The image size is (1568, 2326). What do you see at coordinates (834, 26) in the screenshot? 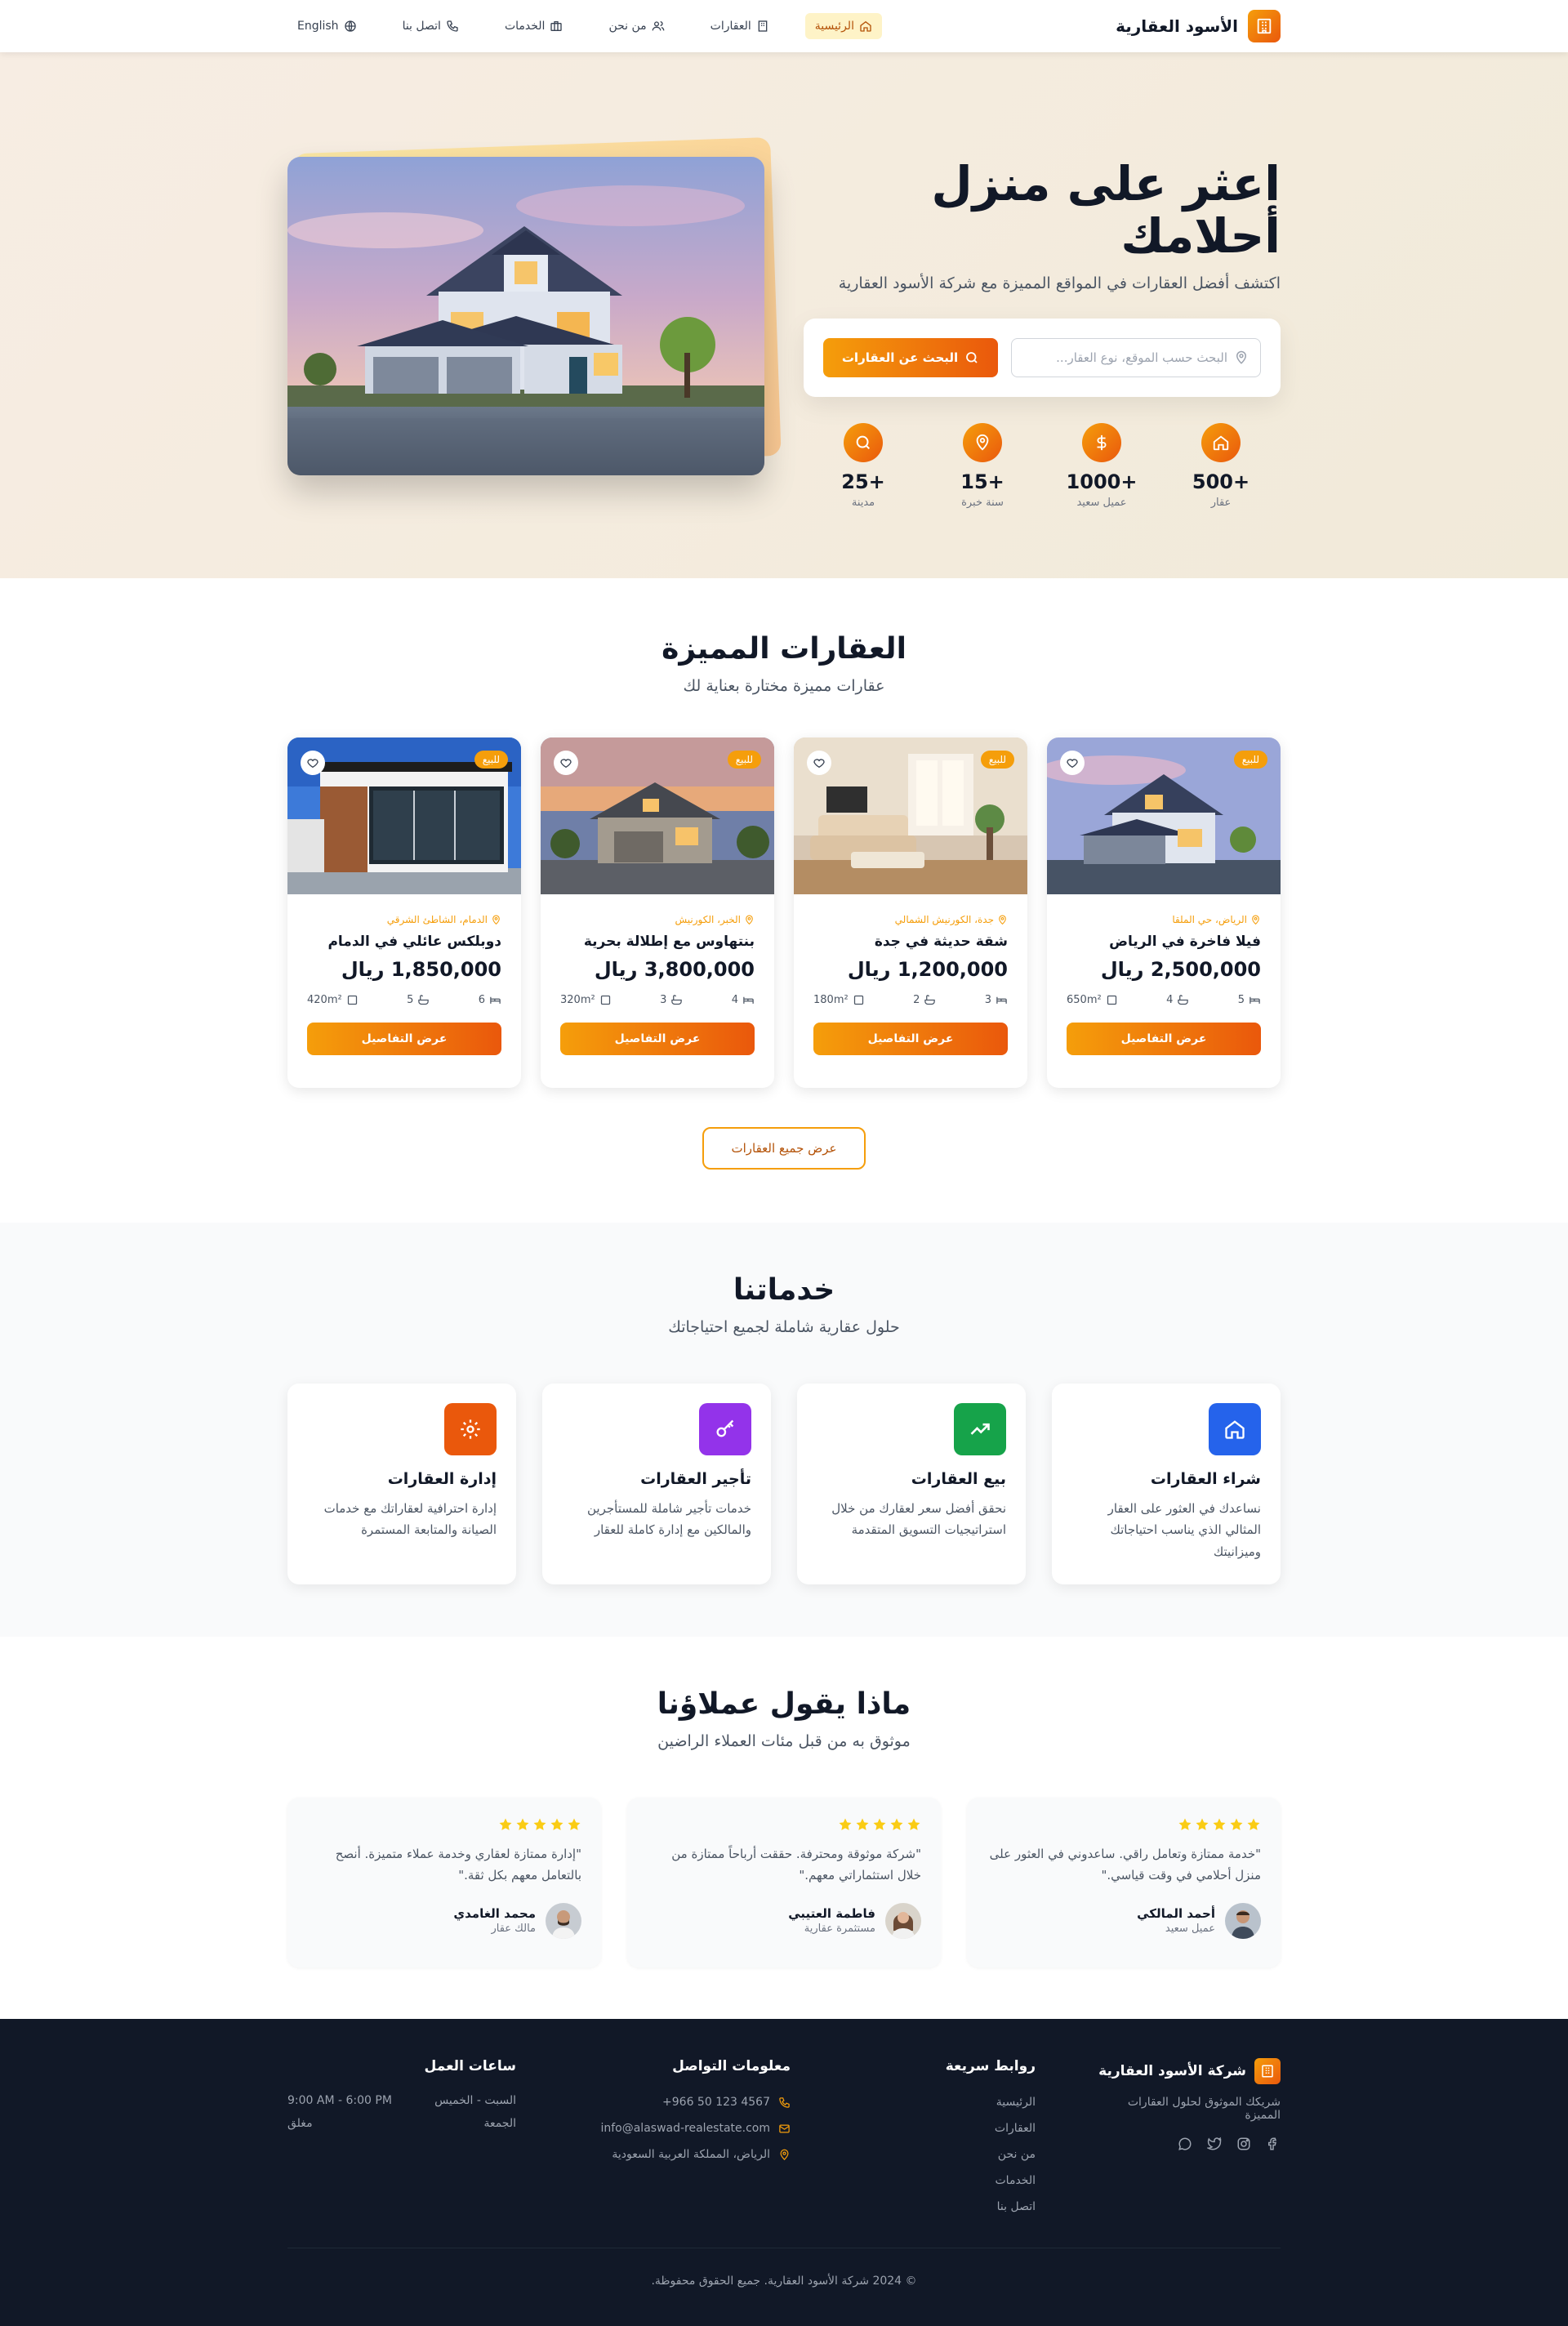
I see `nav-item-label: الرئيسية` at bounding box center [834, 26].